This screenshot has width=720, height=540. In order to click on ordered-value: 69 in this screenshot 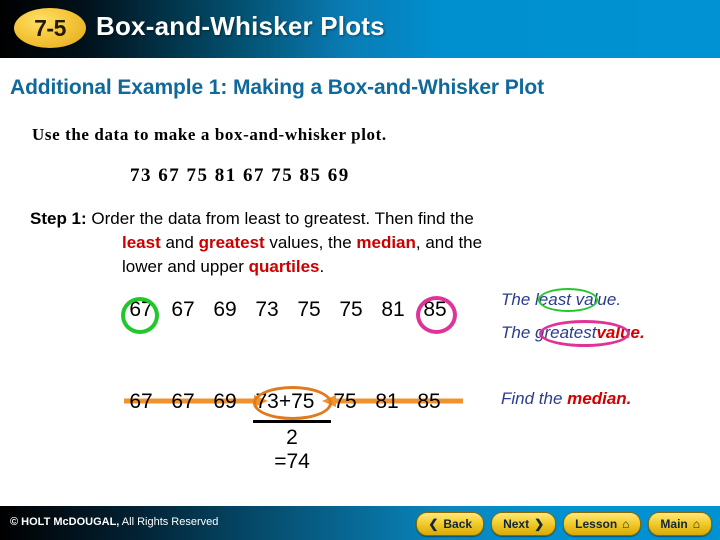, I will do `click(225, 309)`.